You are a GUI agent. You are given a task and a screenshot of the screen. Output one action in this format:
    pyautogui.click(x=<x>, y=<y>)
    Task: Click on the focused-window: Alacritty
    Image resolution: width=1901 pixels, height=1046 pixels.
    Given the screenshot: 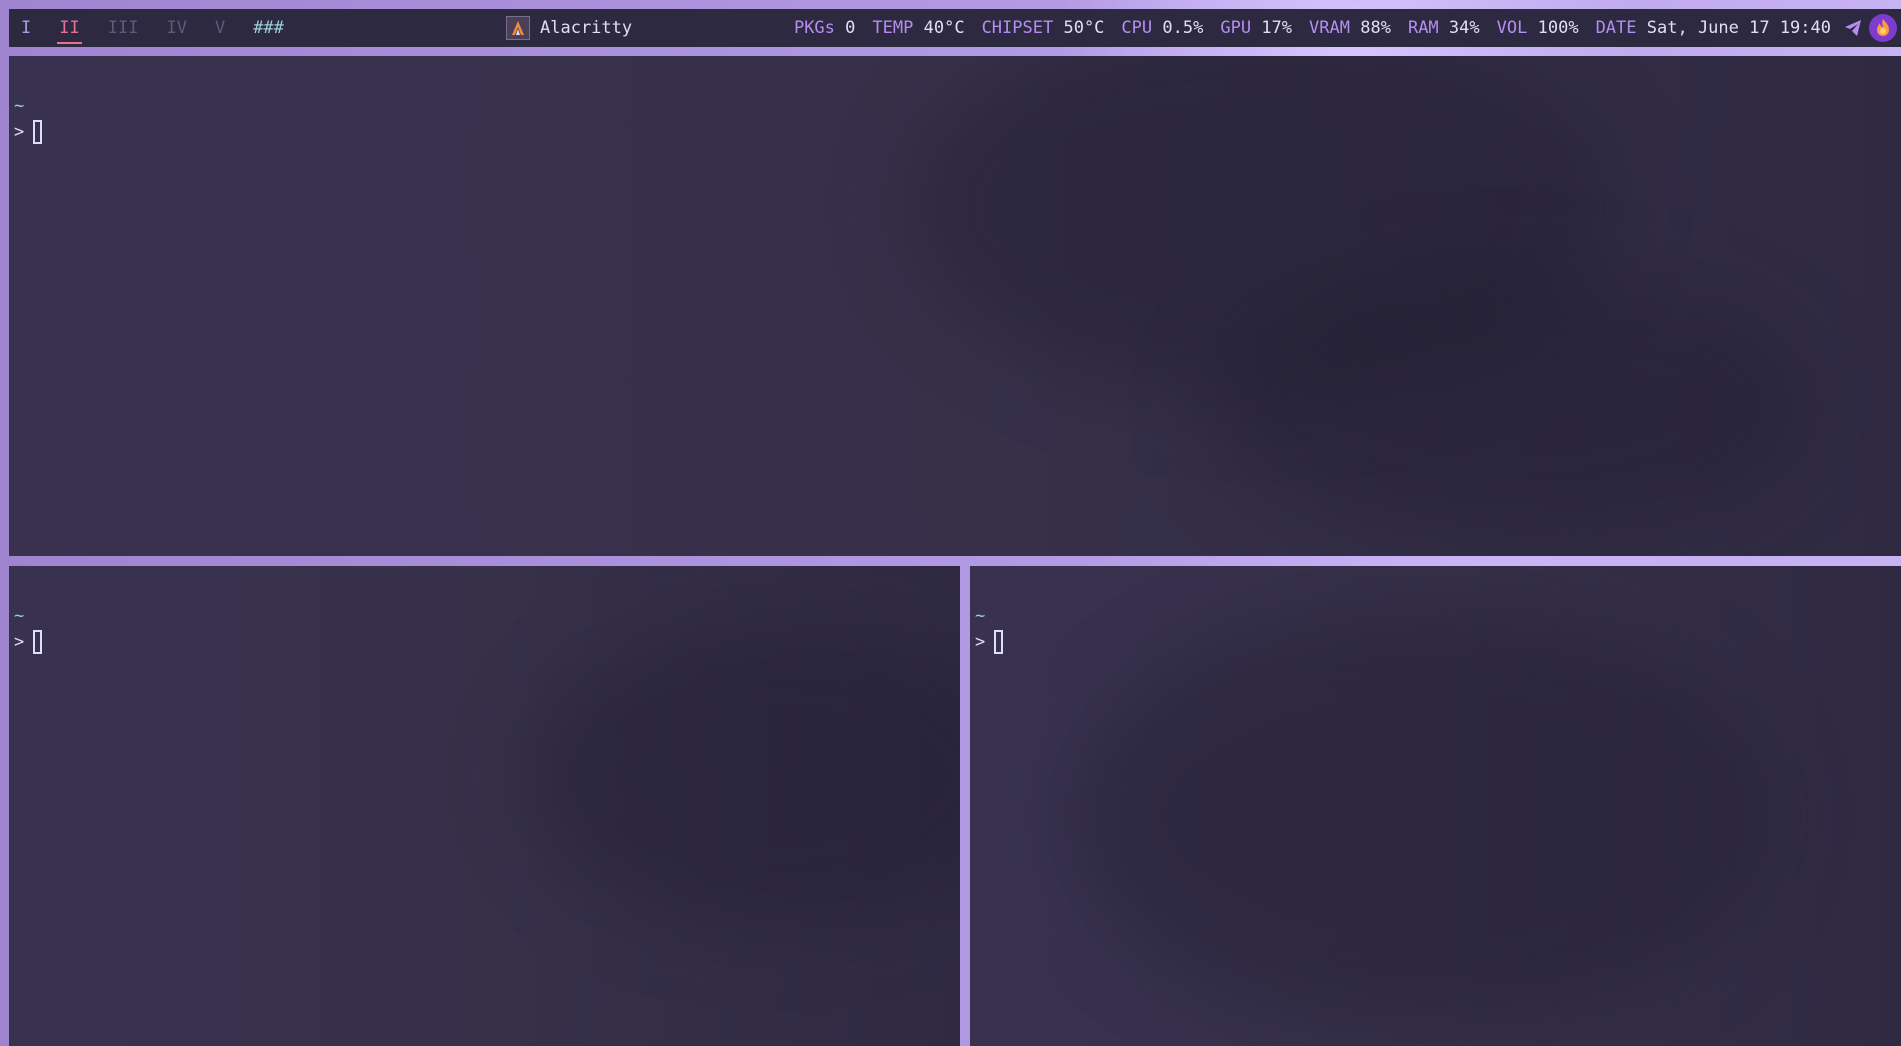 What is the action you would take?
    pyautogui.click(x=569, y=28)
    